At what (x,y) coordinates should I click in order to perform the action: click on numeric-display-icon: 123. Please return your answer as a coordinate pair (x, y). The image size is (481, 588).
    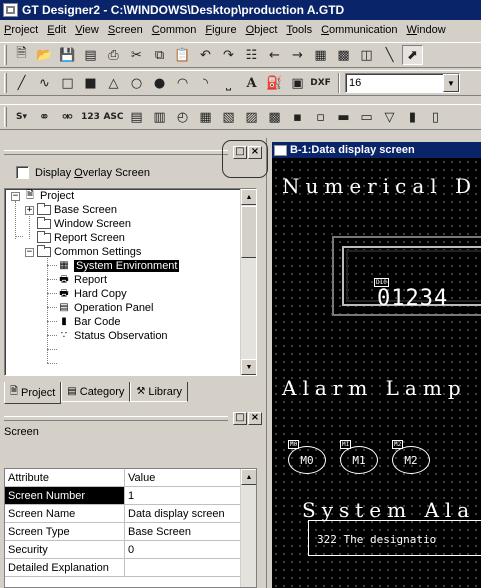
    Looking at the image, I should click on (90, 117).